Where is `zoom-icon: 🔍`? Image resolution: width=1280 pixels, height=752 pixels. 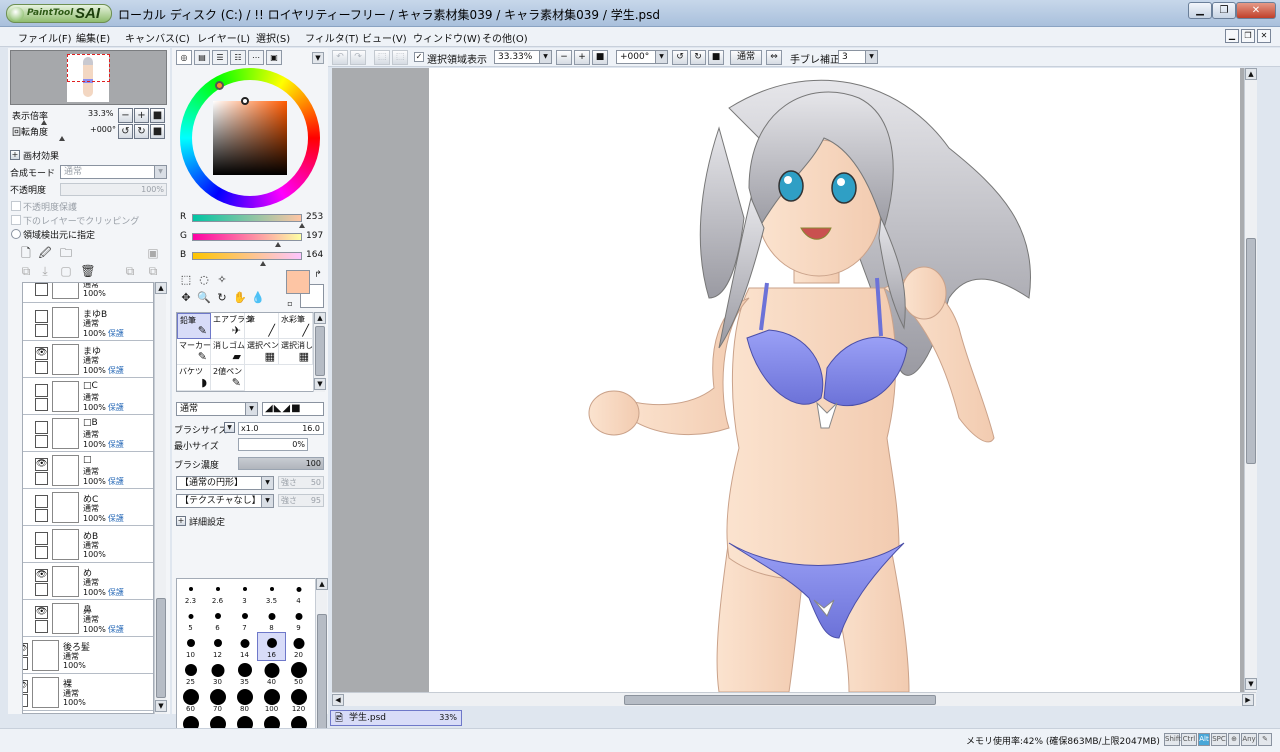 zoom-icon: 🔍 is located at coordinates (204, 298).